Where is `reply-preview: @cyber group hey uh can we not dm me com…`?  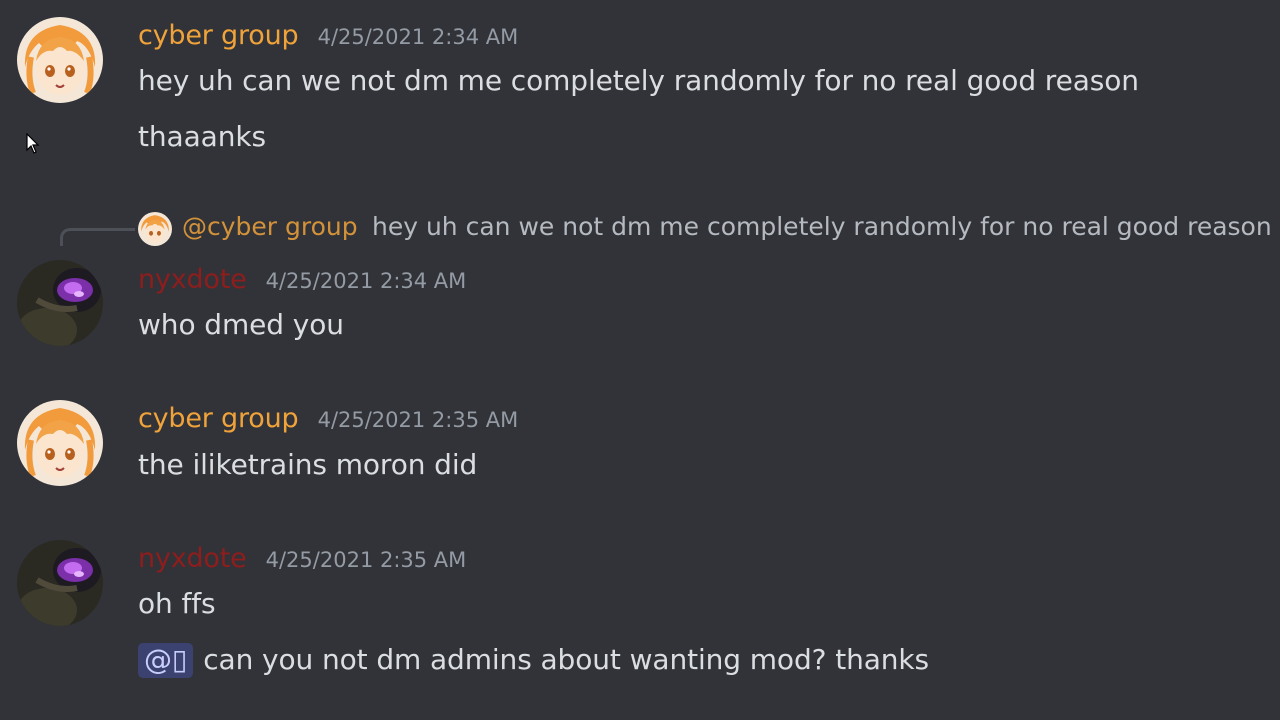
reply-preview: @cyber group hey uh can we not dm me com… is located at coordinates (670, 229).